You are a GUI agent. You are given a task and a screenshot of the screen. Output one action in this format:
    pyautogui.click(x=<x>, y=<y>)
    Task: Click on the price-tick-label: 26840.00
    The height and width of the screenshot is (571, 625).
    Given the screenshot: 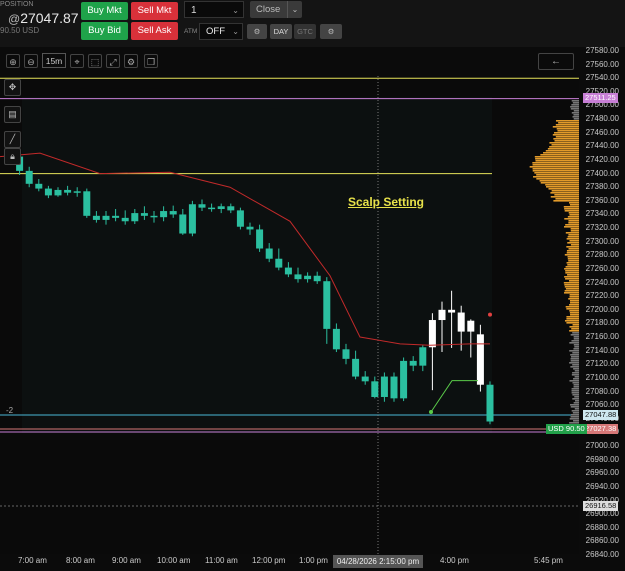 What is the action you would take?
    pyautogui.click(x=602, y=554)
    